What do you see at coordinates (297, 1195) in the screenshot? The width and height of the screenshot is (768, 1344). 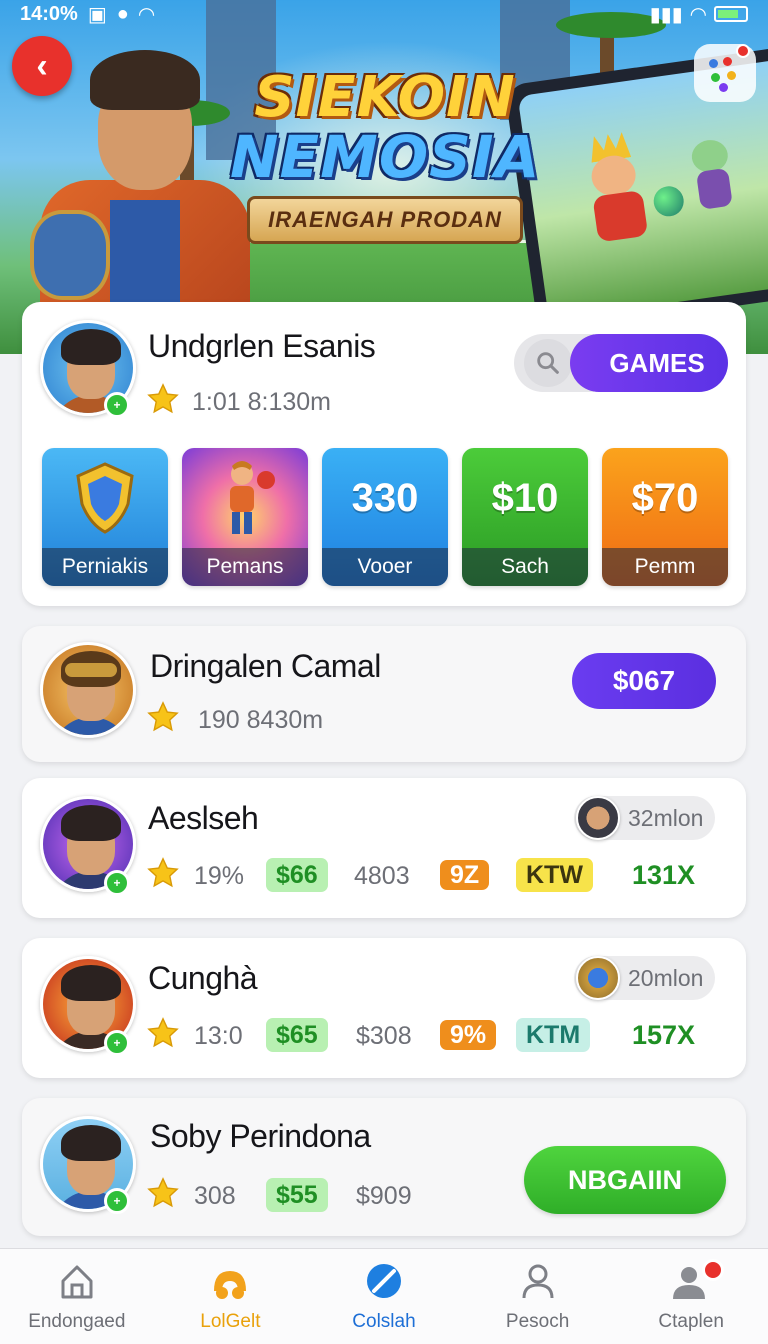 I see `reward-pill: $55` at bounding box center [297, 1195].